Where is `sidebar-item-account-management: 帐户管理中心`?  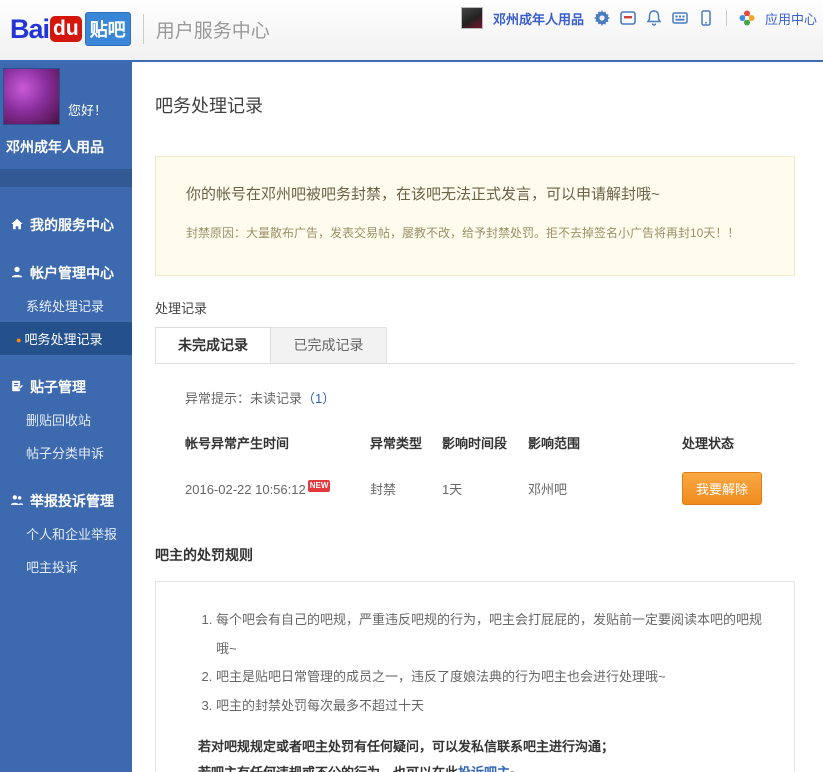 sidebar-item-account-management: 帐户管理中心 is located at coordinates (66, 273).